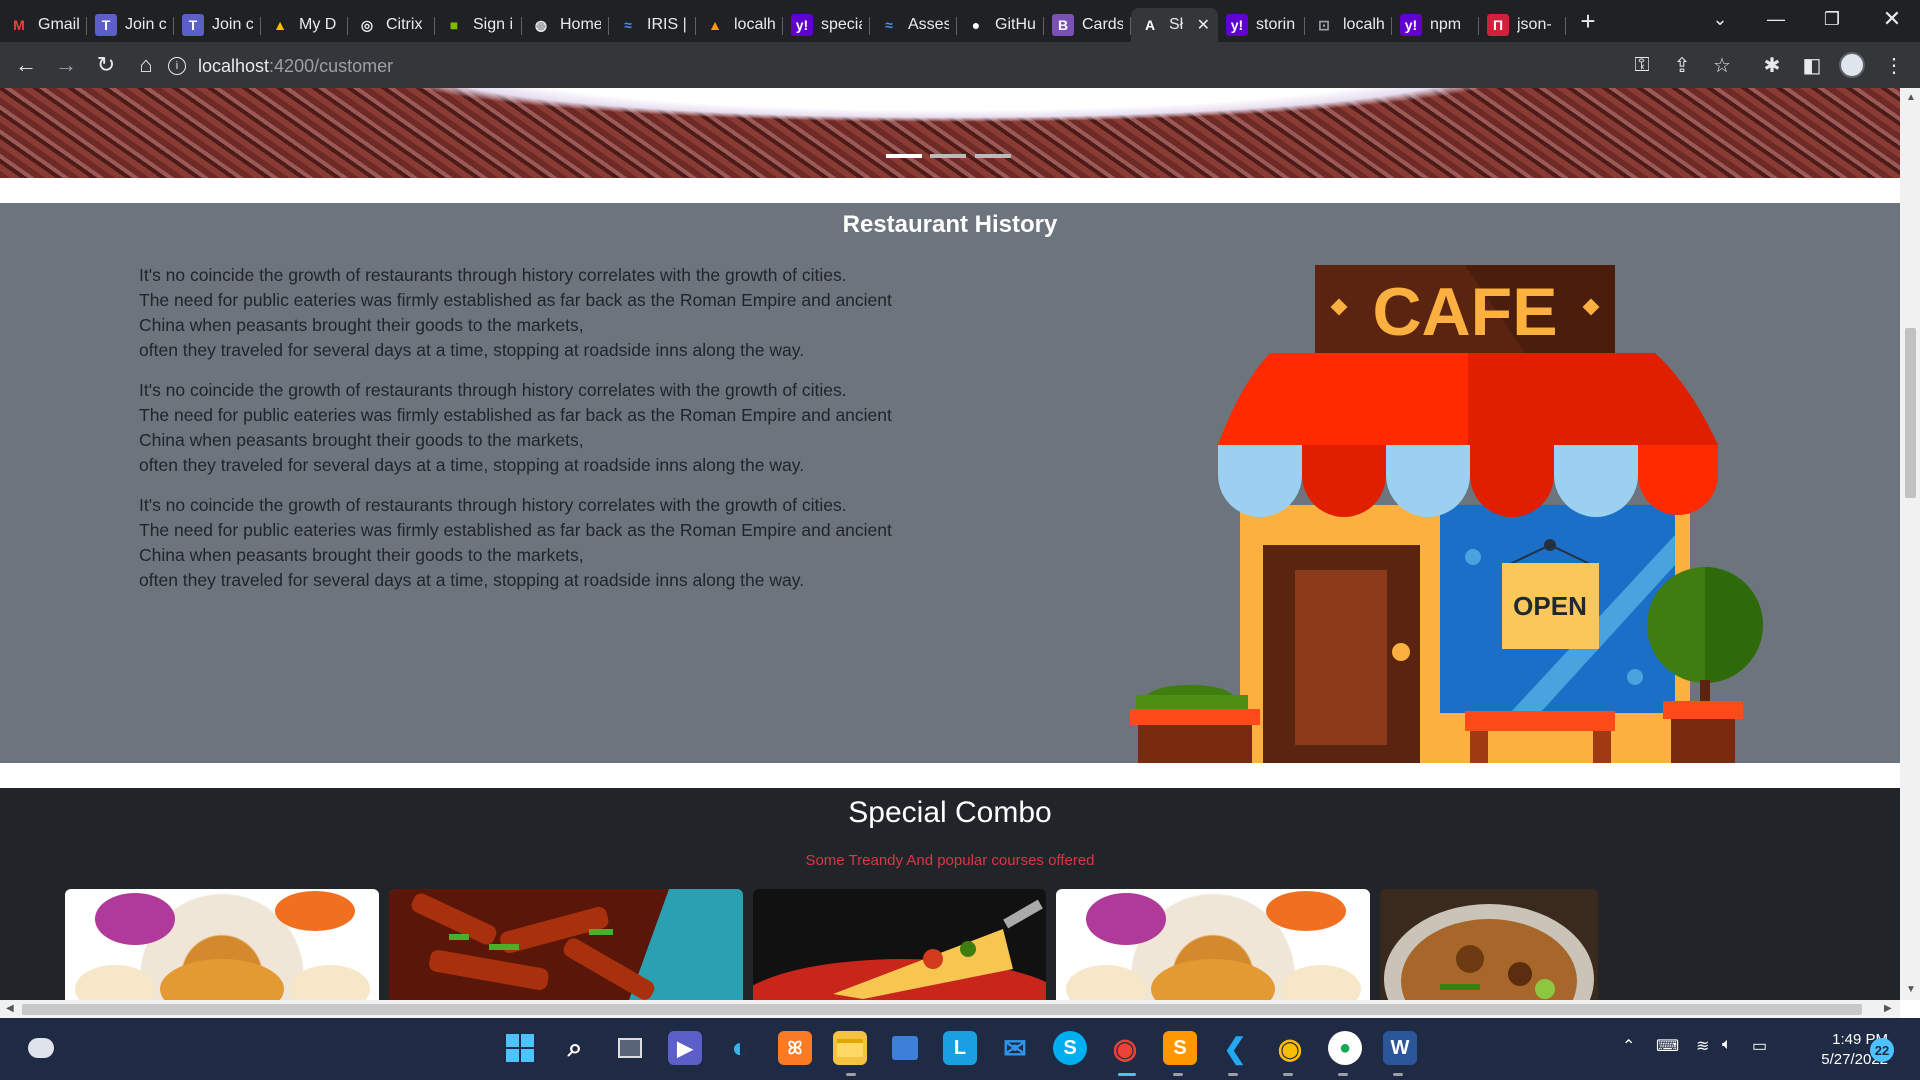 The height and width of the screenshot is (1080, 1920). Describe the element at coordinates (795, 1048) in the screenshot. I see `xampp-icon: ꕤ` at that location.